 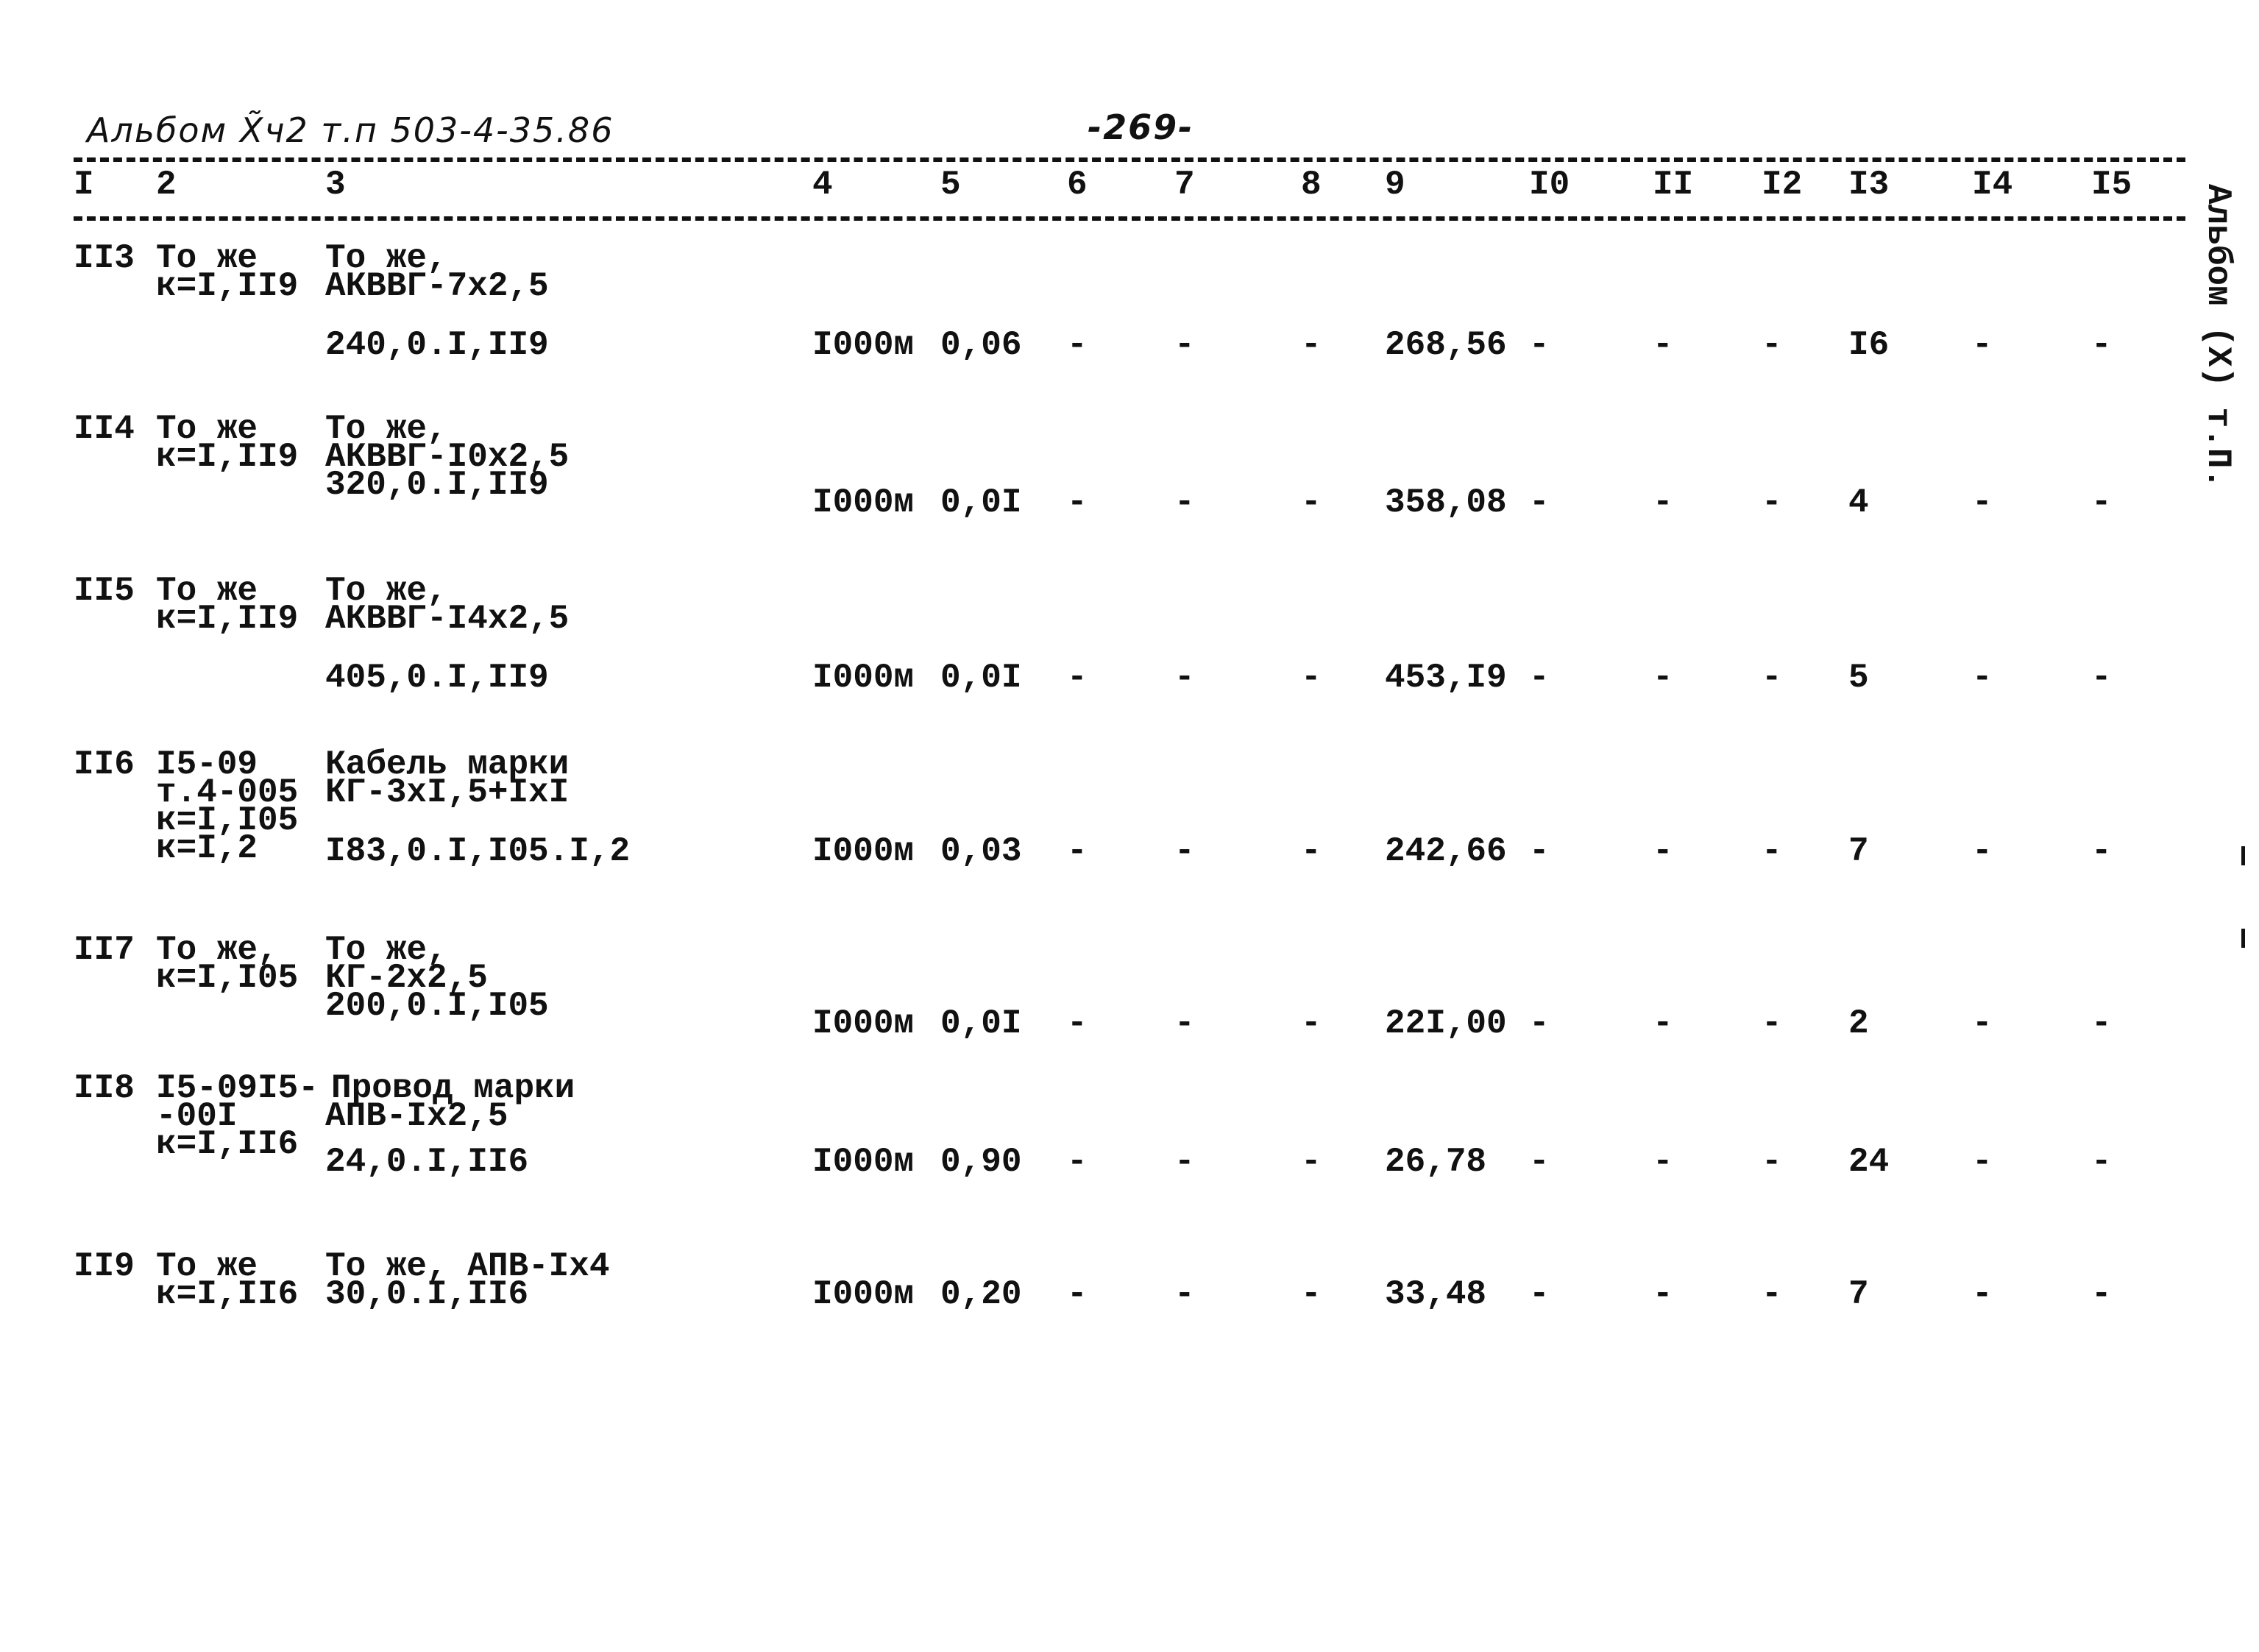 I want to click on col-num-12: I2, so click(x=1782, y=185).